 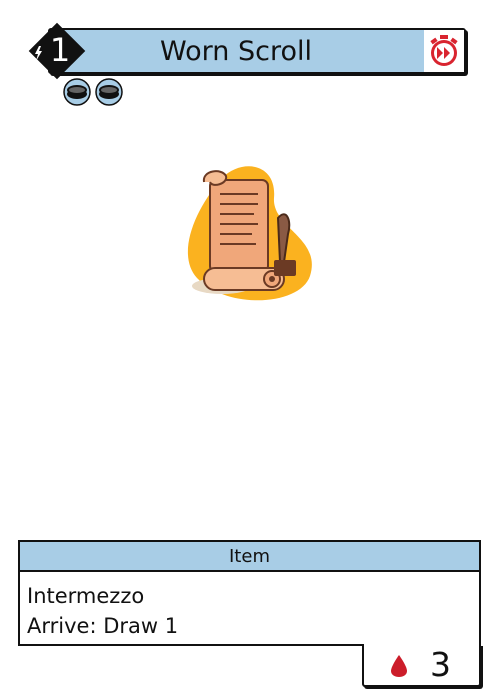 I want to click on life-value: 3, so click(x=440, y=664).